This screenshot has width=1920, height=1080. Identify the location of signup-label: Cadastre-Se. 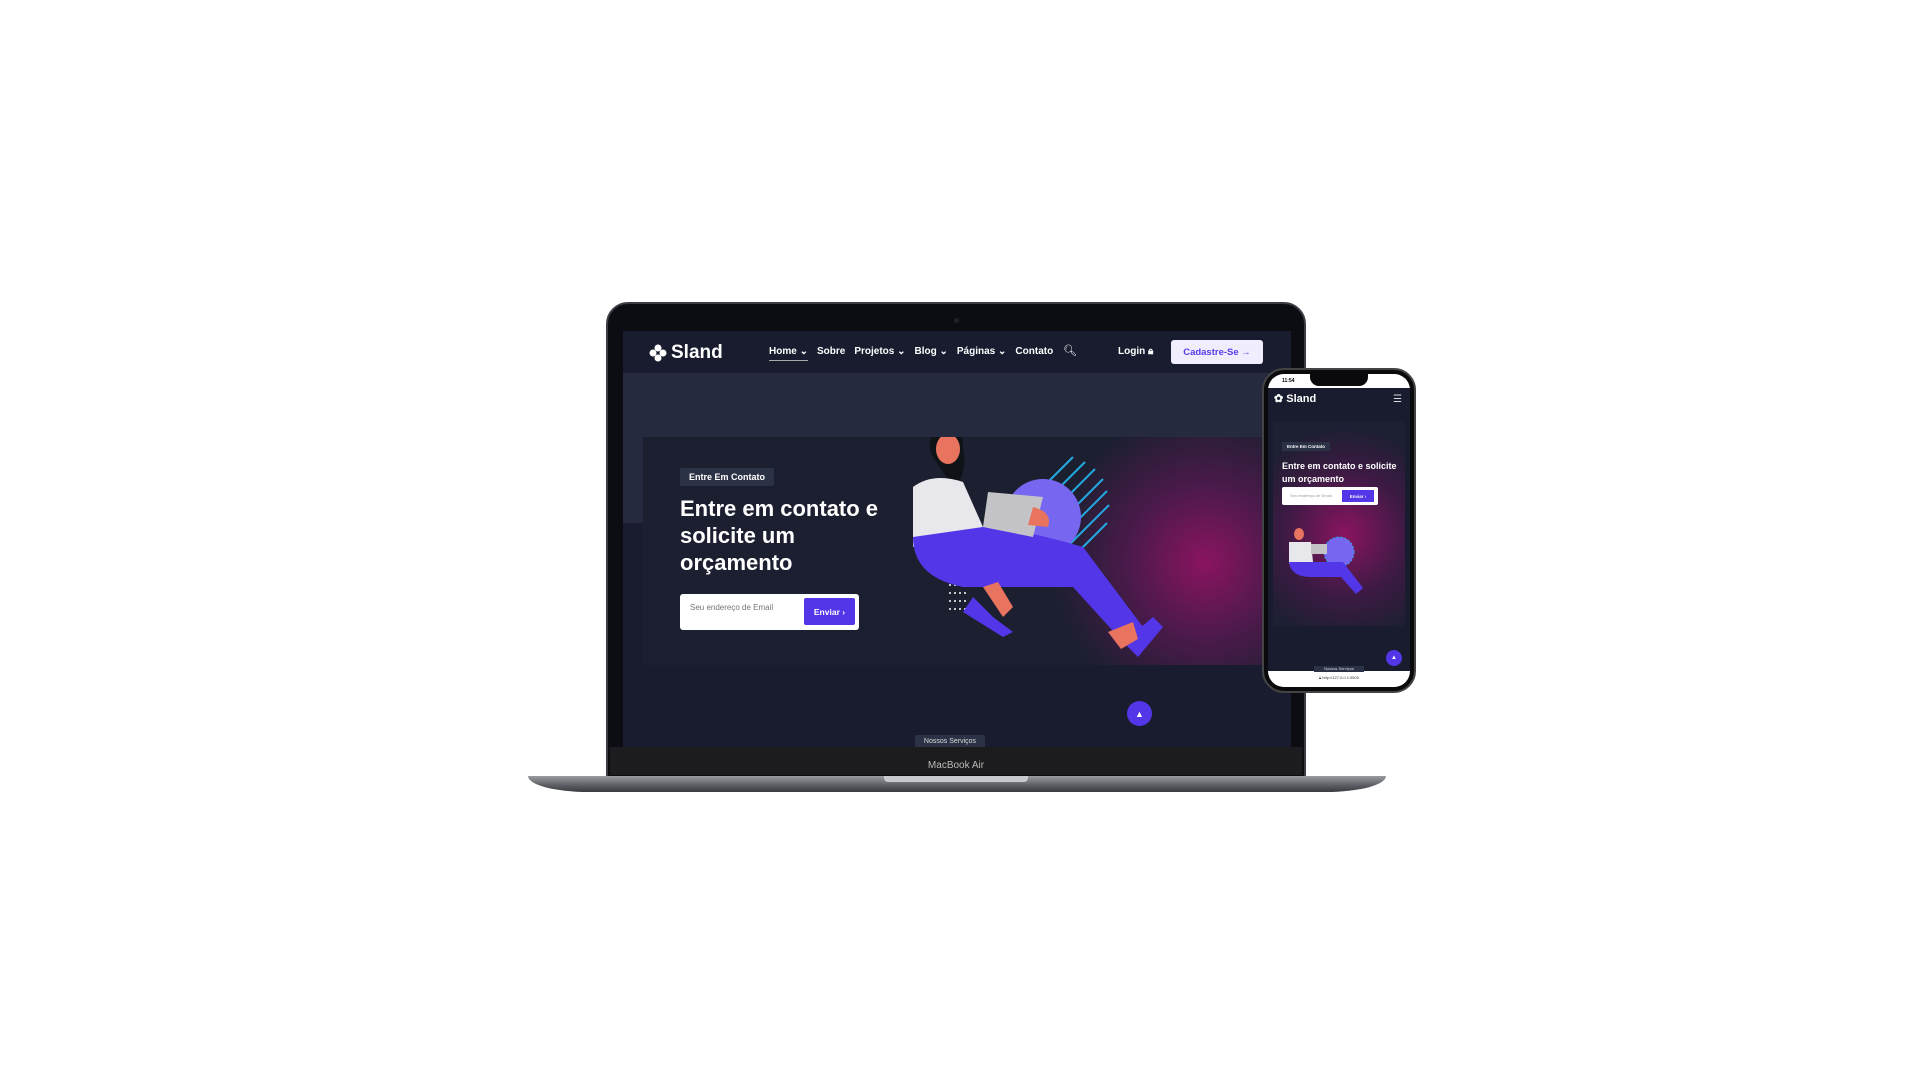
(1211, 352).